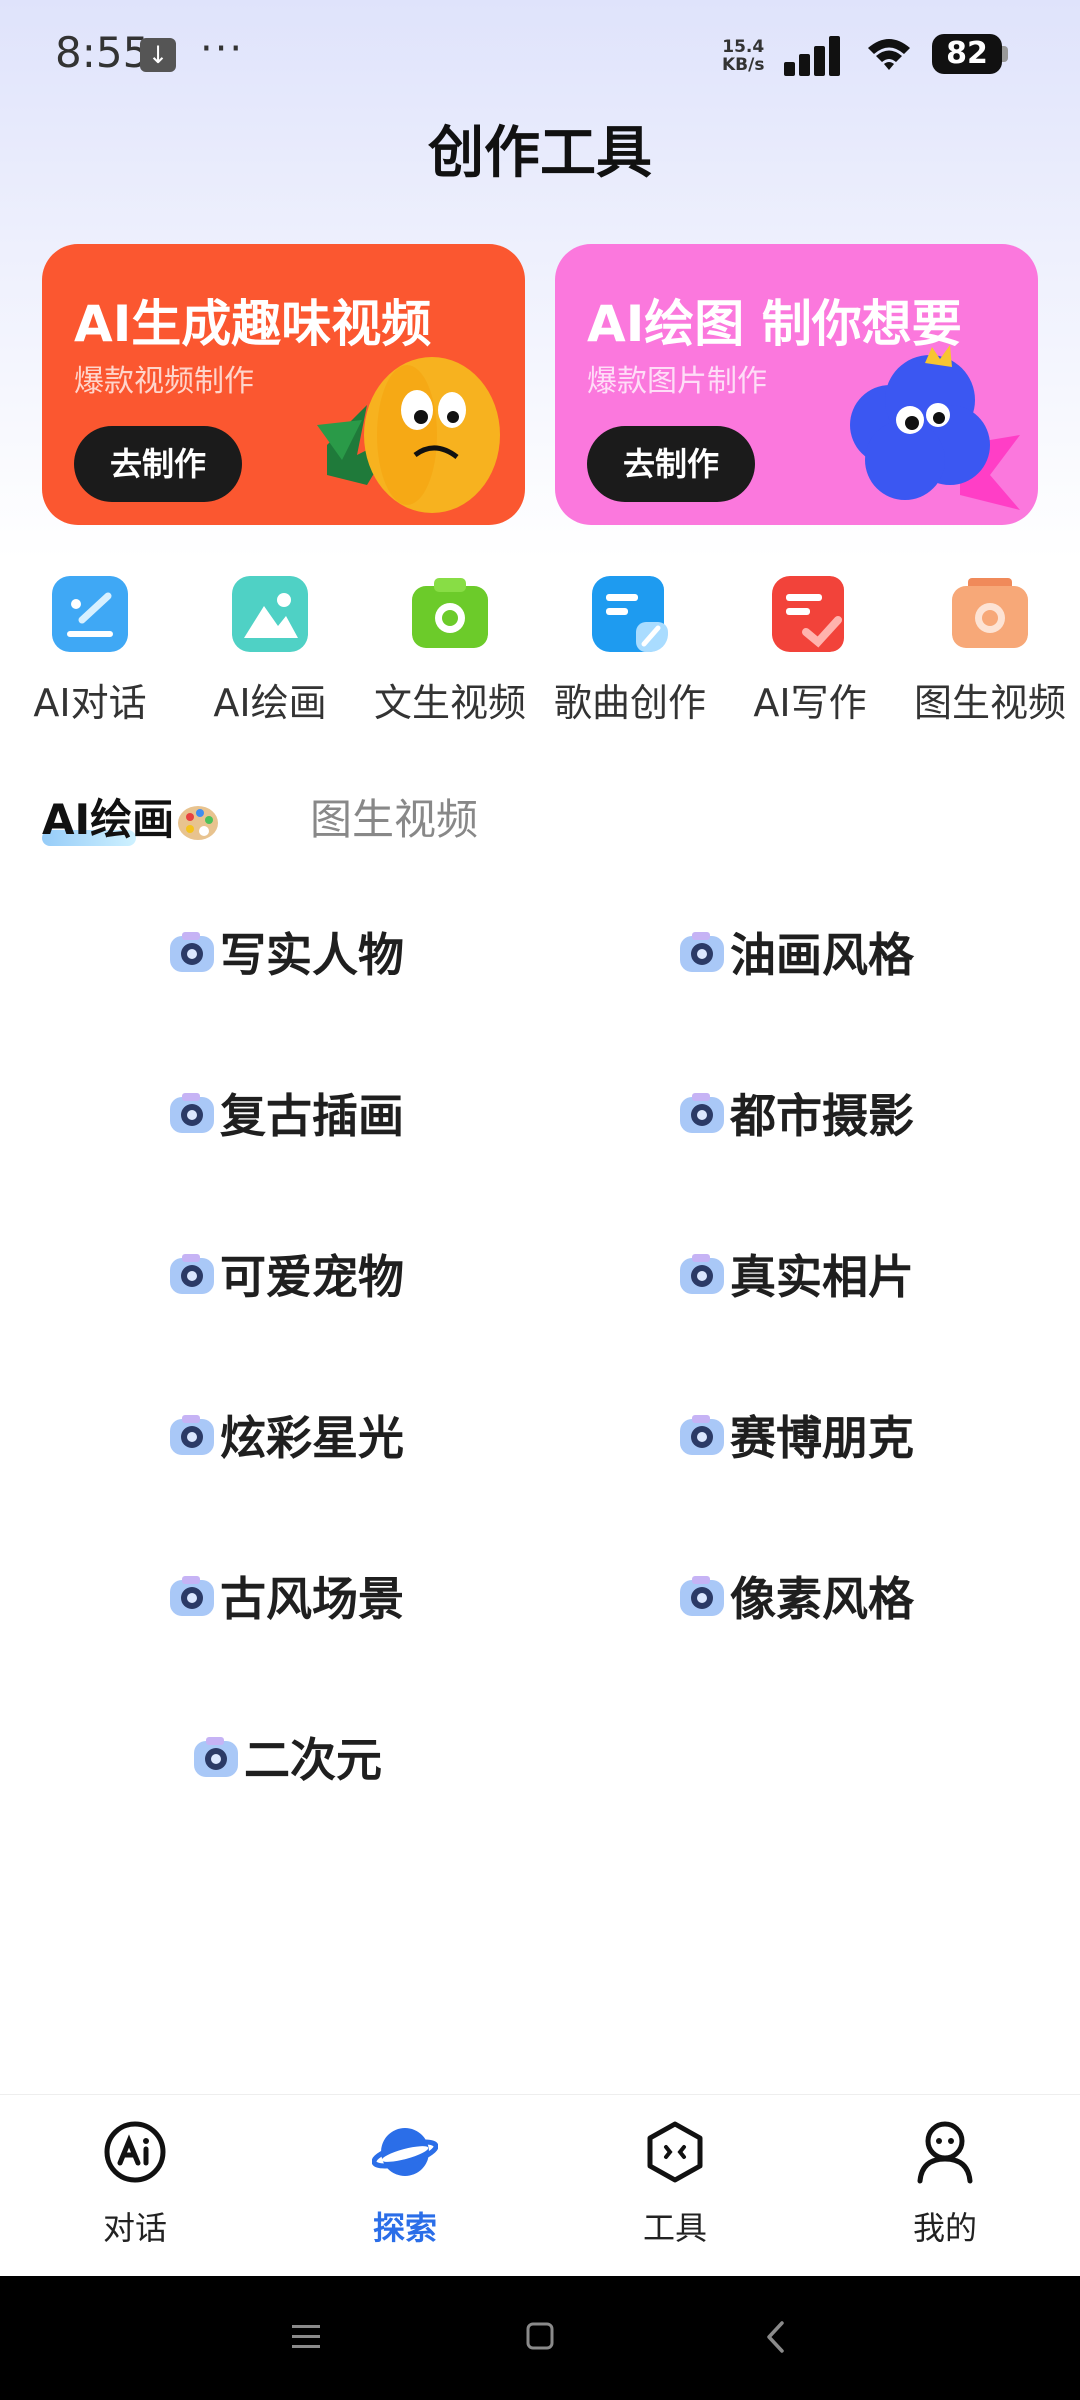 The image size is (1080, 2400). What do you see at coordinates (889, 54) in the screenshot?
I see `wifi-icon` at bounding box center [889, 54].